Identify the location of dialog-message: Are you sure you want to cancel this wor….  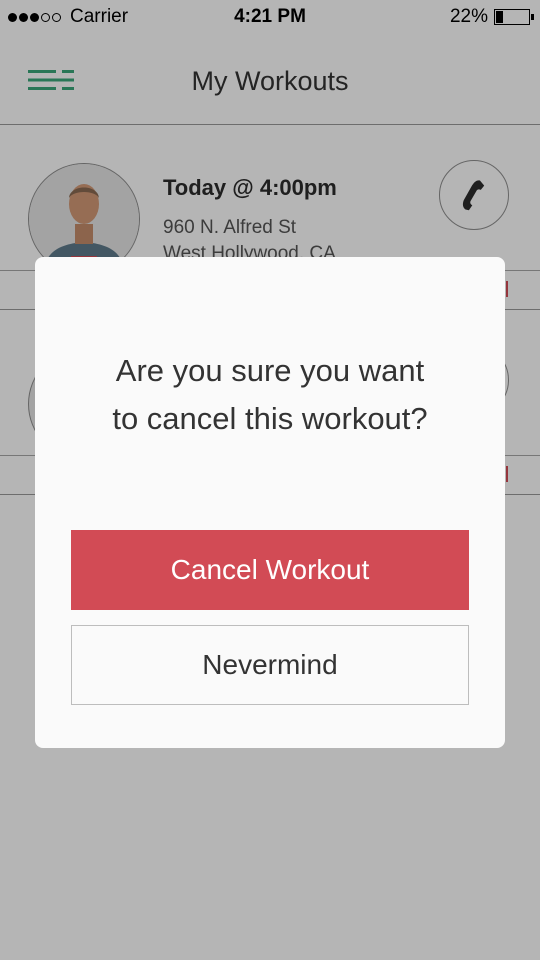
(270, 395).